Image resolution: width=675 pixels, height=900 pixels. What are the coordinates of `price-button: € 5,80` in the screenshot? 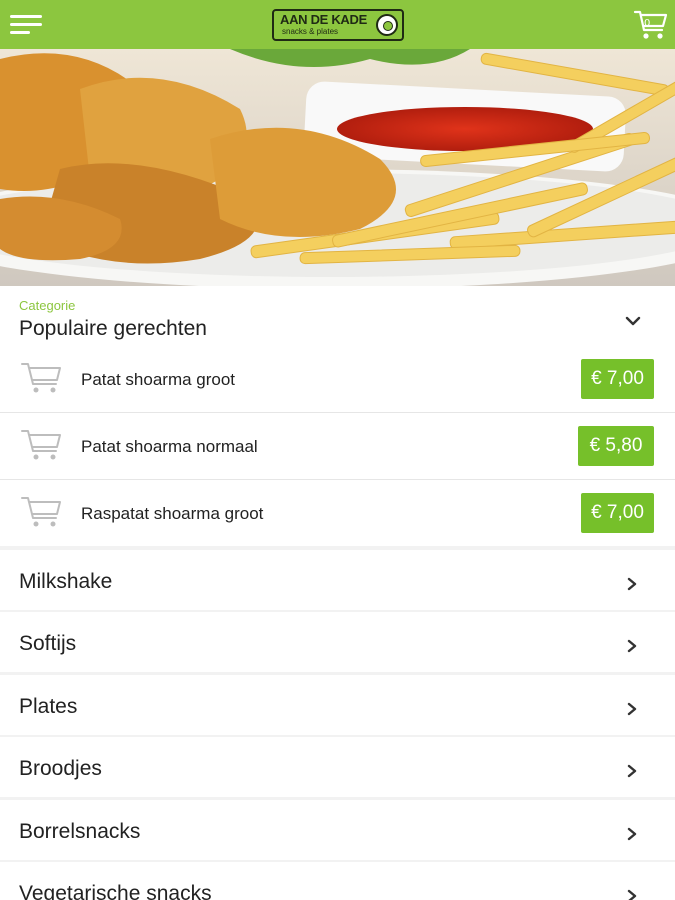 It's located at (616, 446).